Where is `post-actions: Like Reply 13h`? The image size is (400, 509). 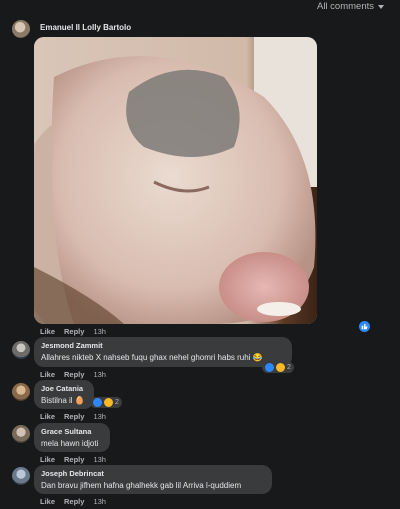 post-actions: Like Reply 13h is located at coordinates (73, 331).